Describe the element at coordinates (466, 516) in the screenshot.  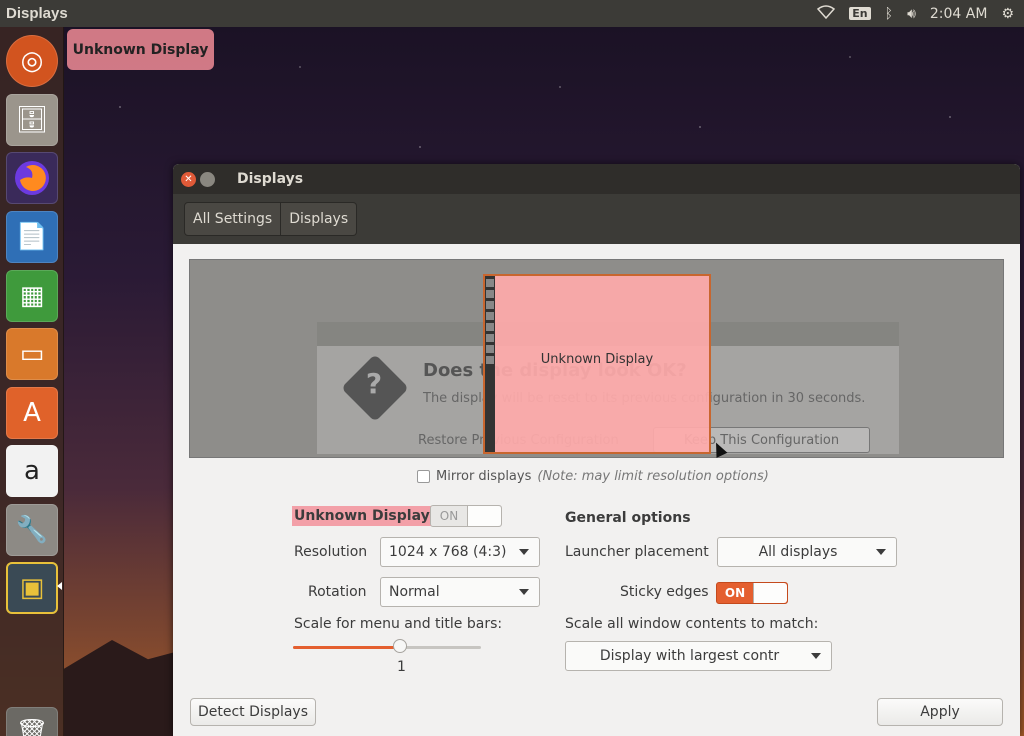
I see `display-power-toggle: ON` at that location.